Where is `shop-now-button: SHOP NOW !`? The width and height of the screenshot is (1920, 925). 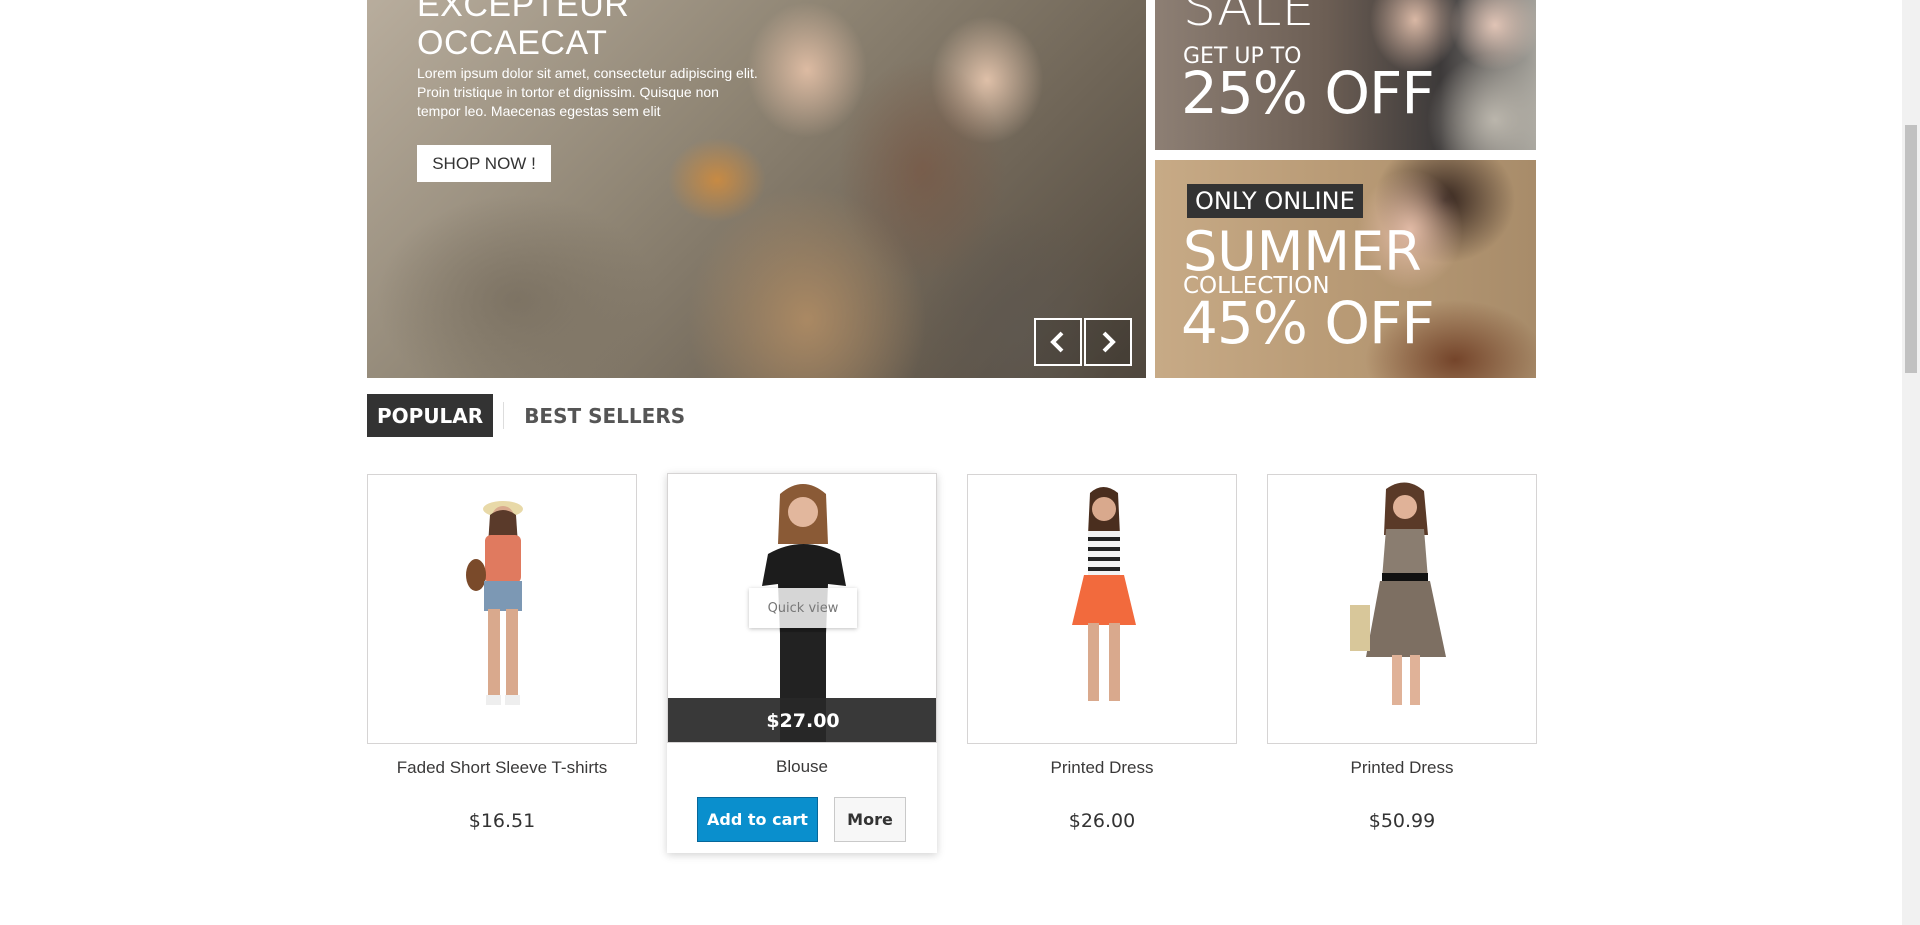 shop-now-button: SHOP NOW ! is located at coordinates (484, 163).